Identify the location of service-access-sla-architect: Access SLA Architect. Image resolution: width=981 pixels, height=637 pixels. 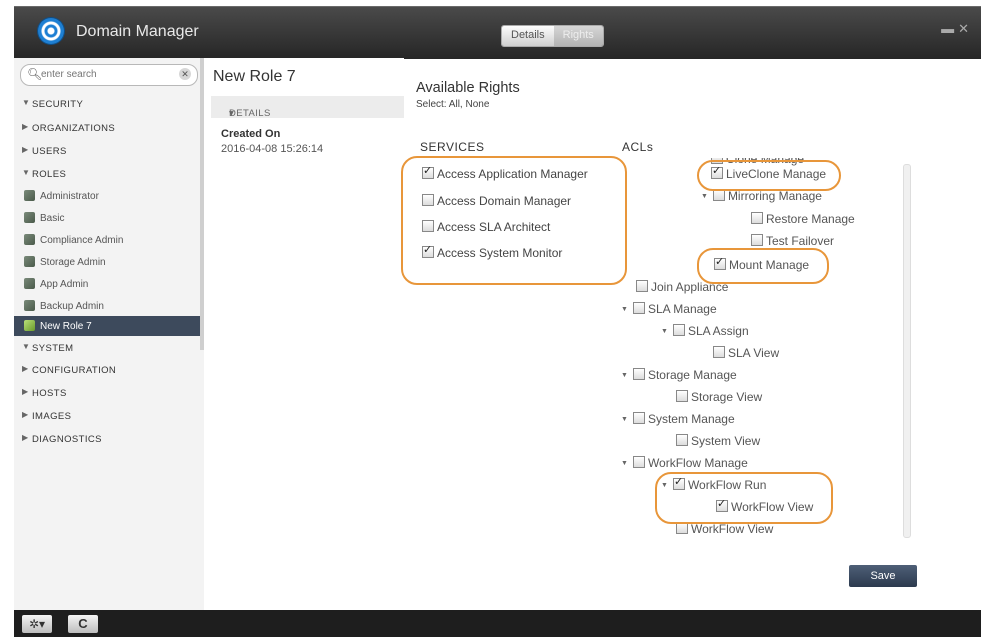
(486, 227).